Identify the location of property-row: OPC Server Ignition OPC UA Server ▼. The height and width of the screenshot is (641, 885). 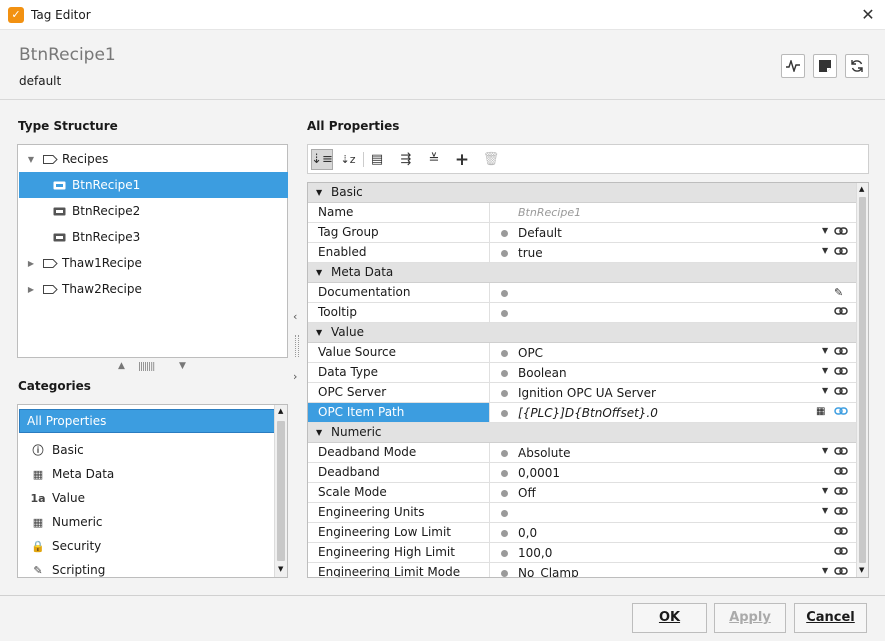
(583, 393).